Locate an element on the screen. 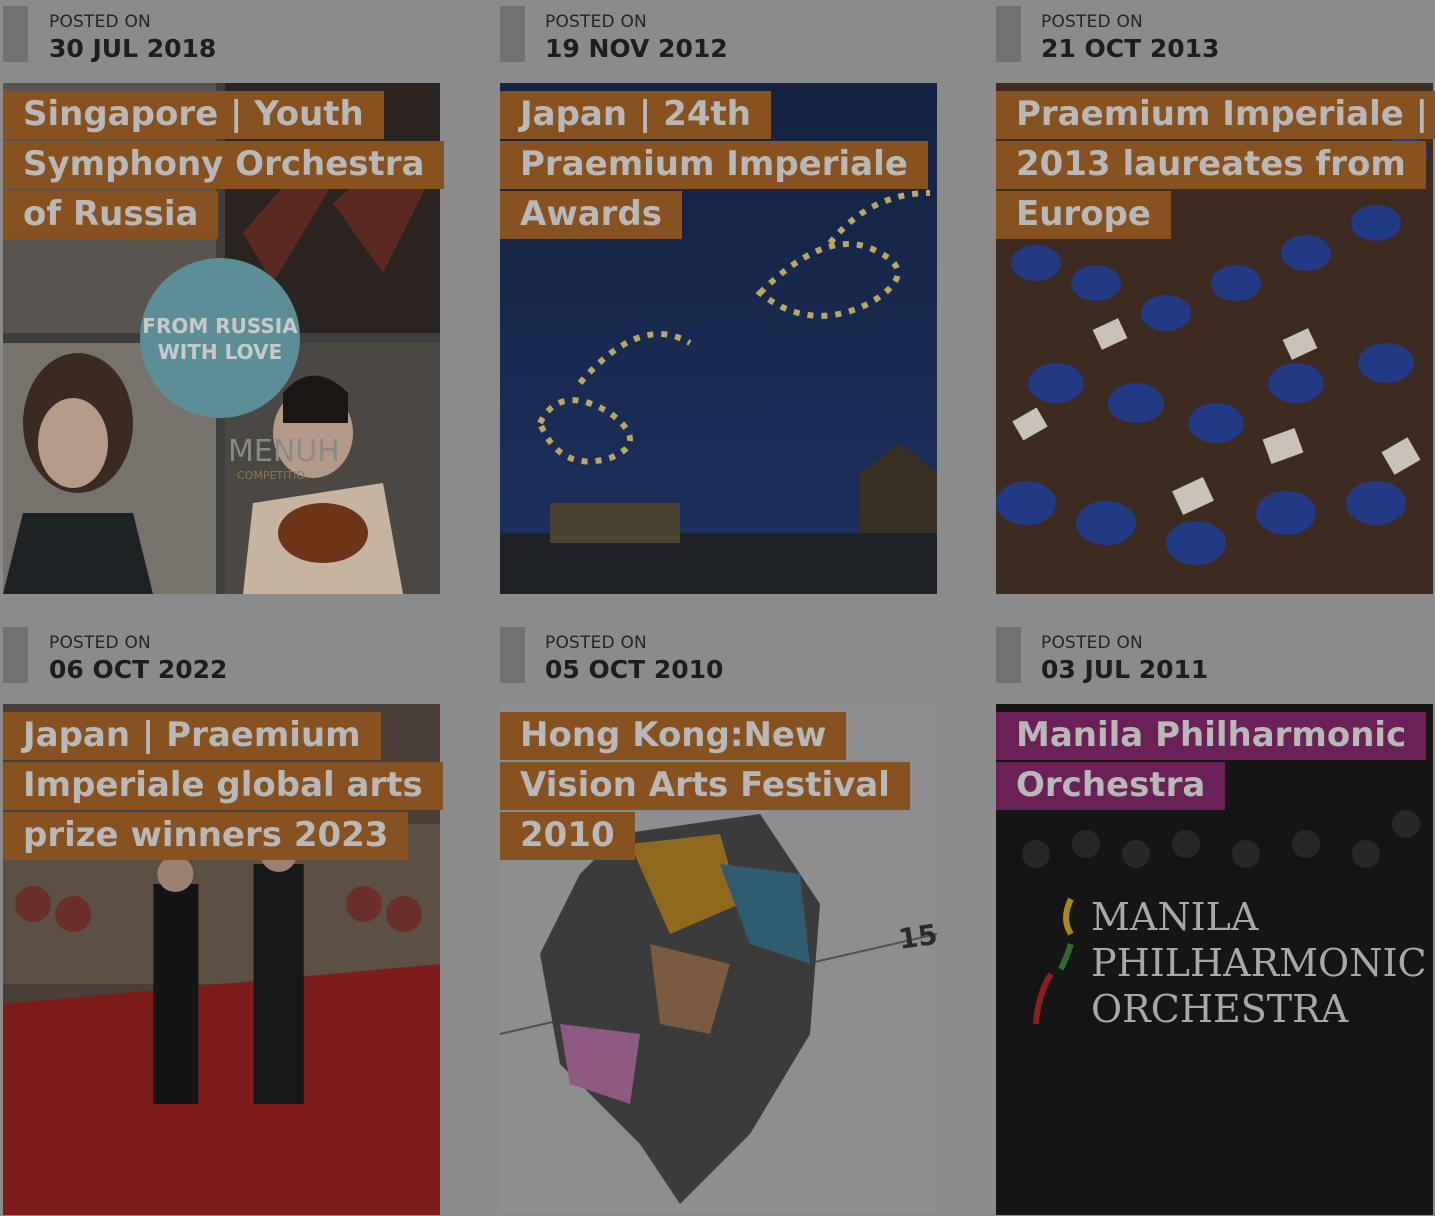  image-caption: WITH LOVE is located at coordinates (220, 352).